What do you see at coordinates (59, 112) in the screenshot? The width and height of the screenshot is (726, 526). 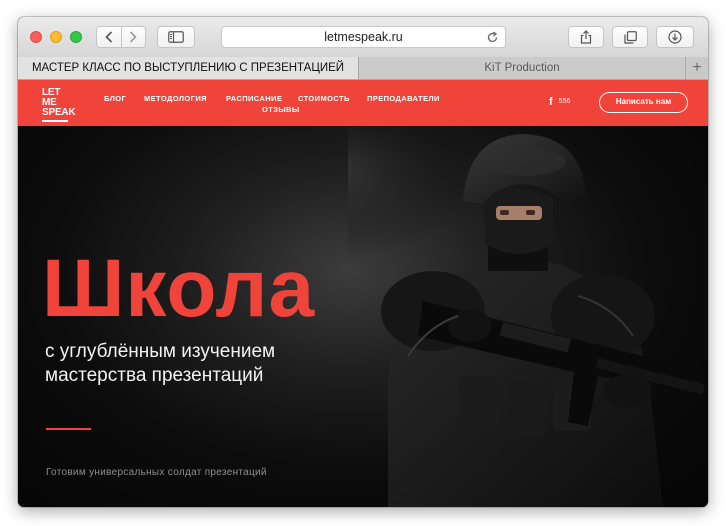 I see `logo-line-2: SPEAK` at bounding box center [59, 112].